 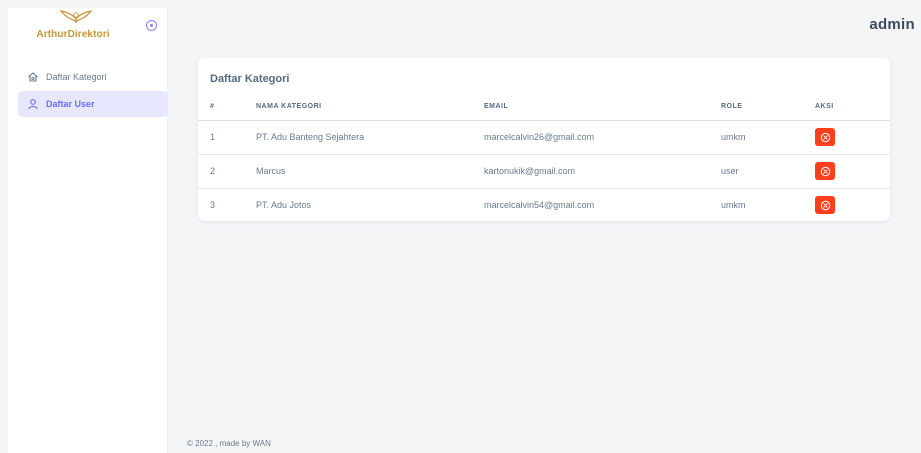 I want to click on row-name: PT. Adu Jotos, so click(x=284, y=205).